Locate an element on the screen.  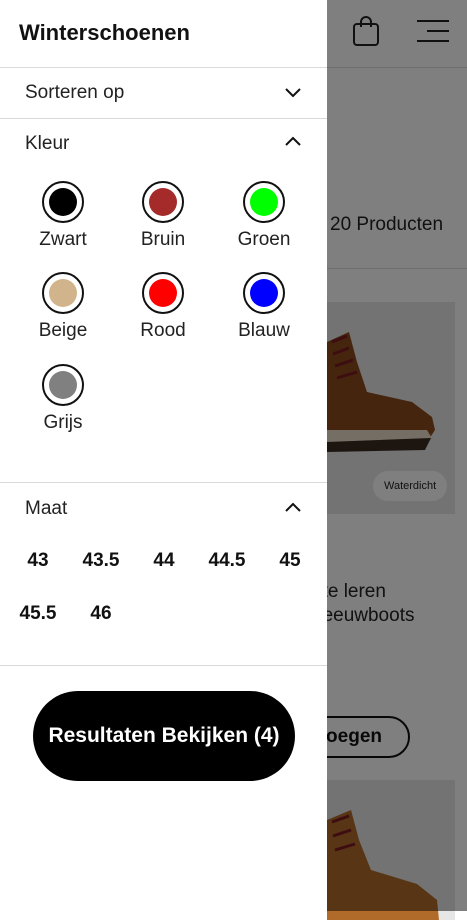
color-swatch-label: Grijs is located at coordinates (63, 422).